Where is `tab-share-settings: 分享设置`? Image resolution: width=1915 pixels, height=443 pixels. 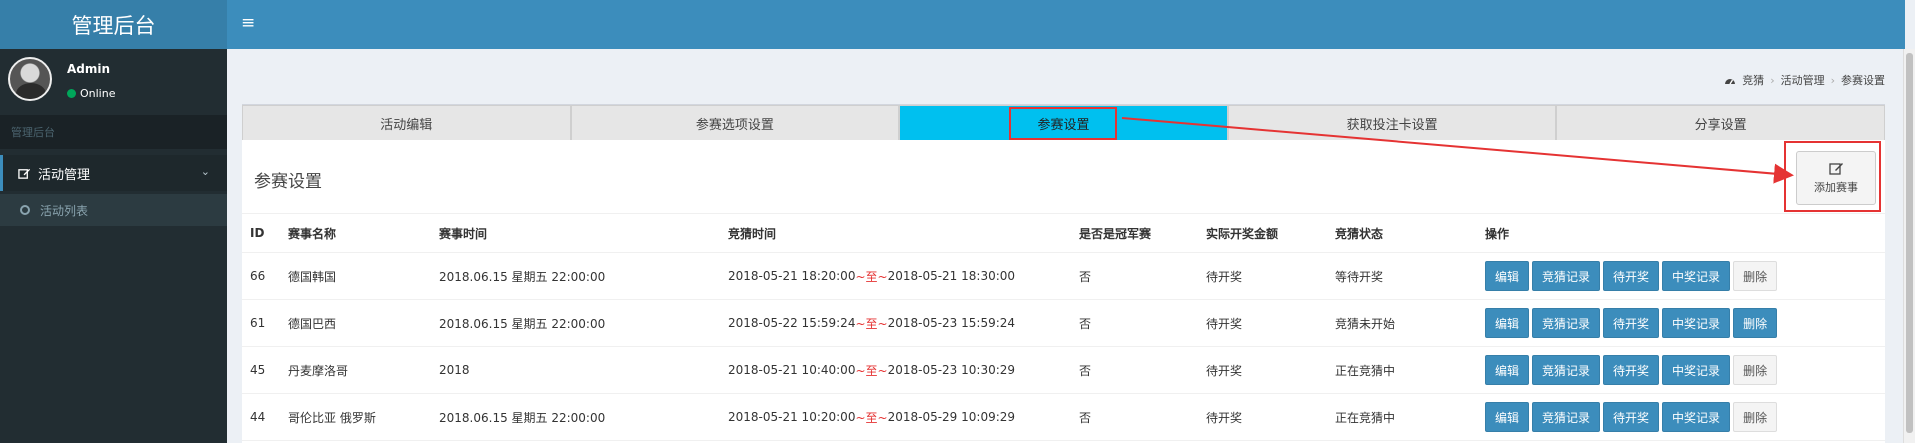 tab-share-settings: 分享设置 is located at coordinates (1720, 122).